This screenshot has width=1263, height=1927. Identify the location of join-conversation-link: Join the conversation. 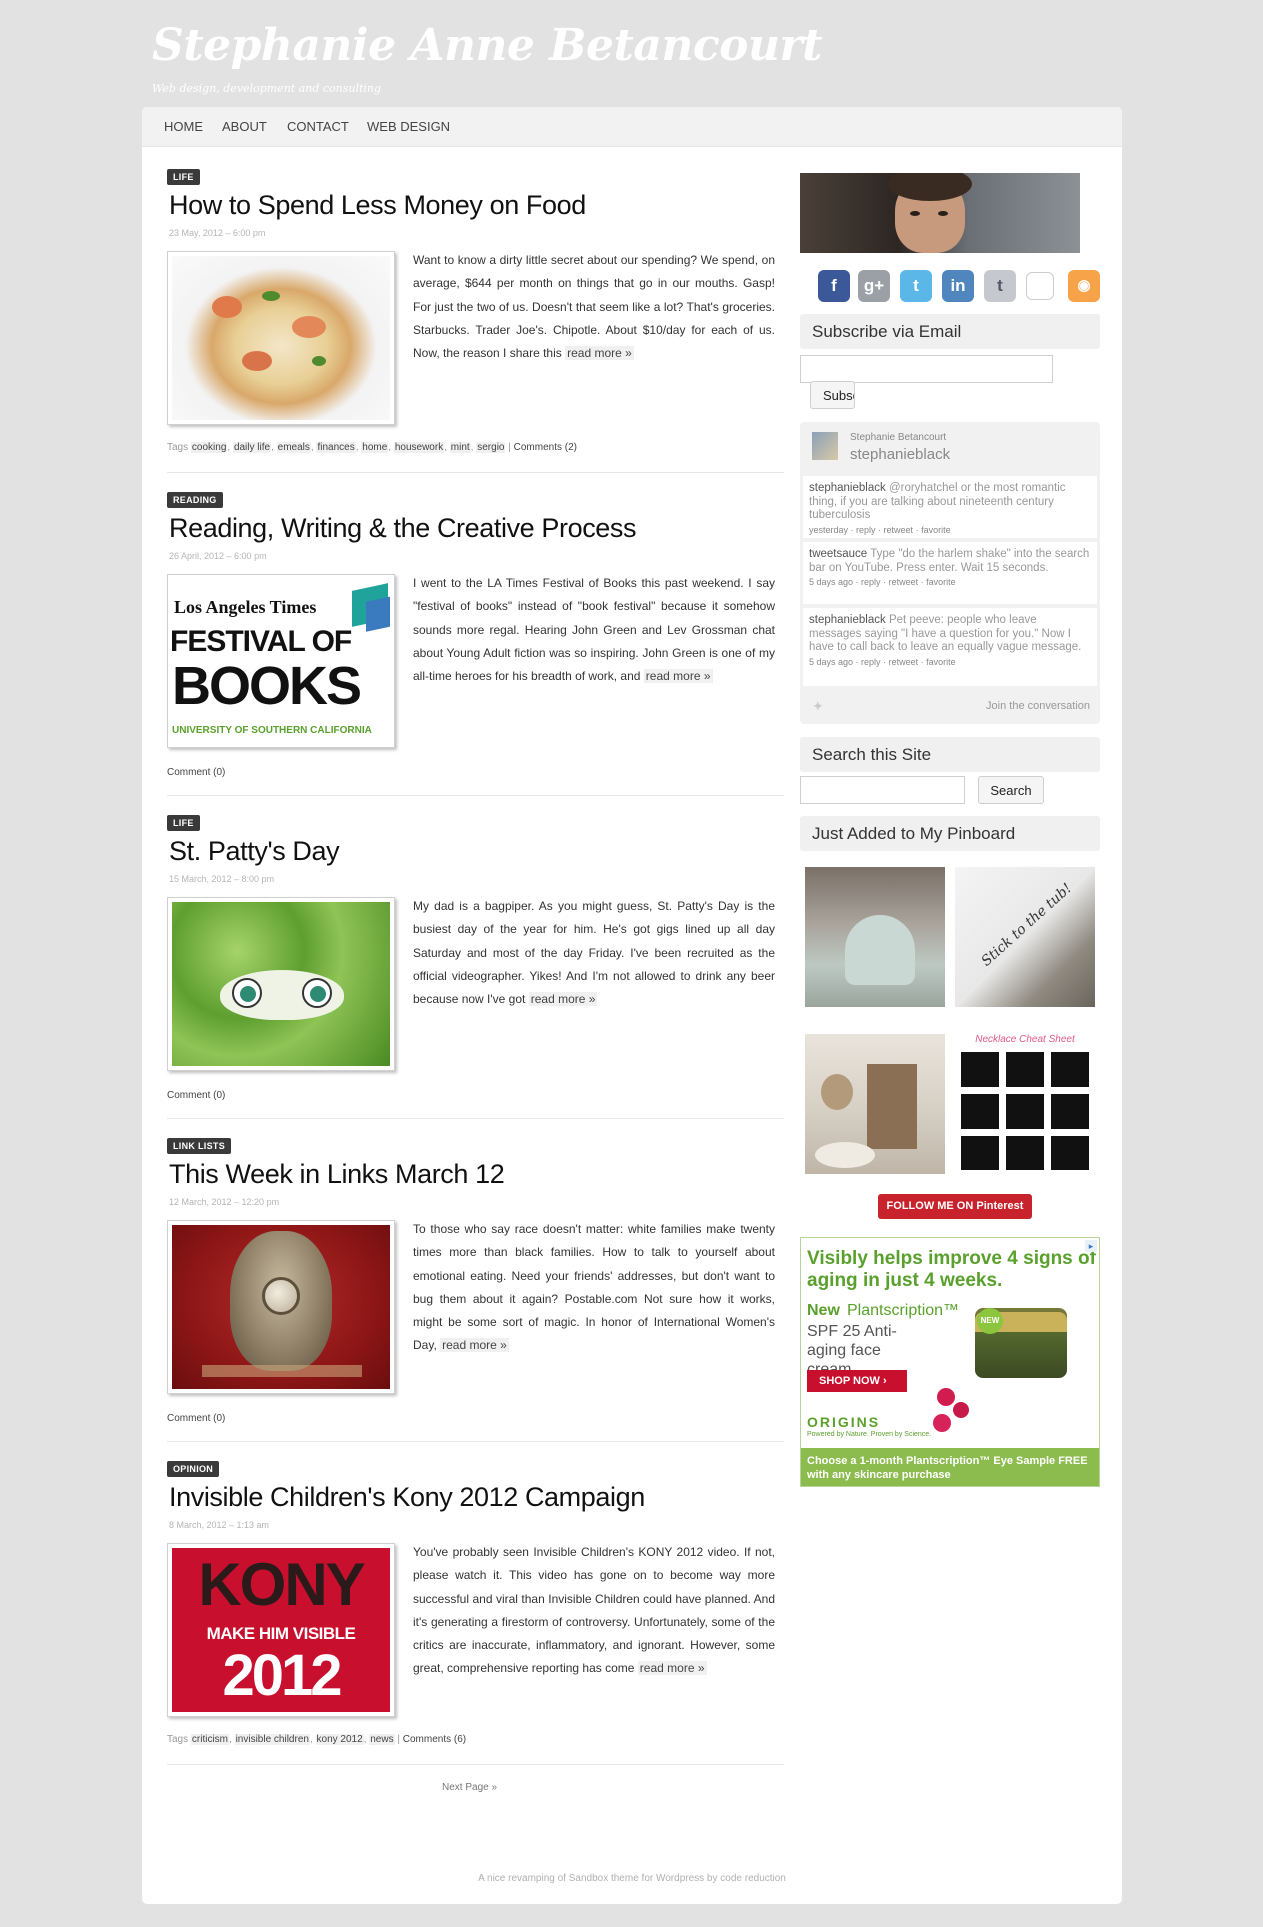
(1038, 706).